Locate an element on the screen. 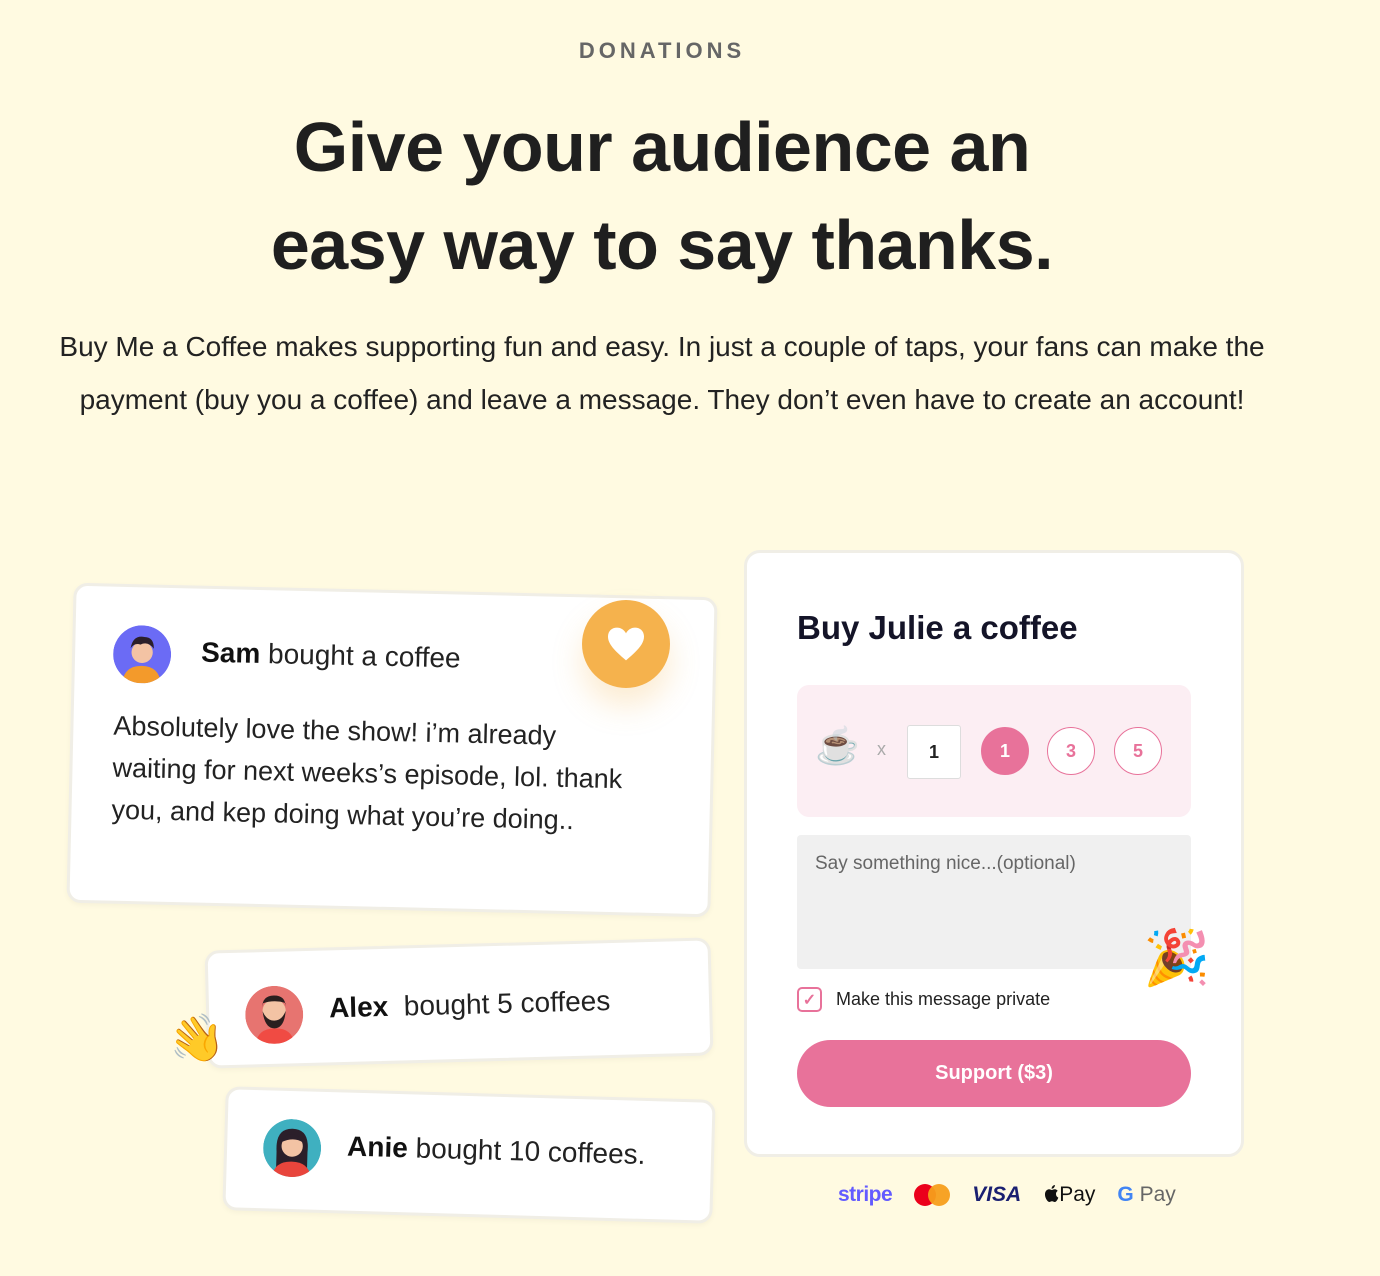  supporter-card-anie: Anie bought 10 coffees. is located at coordinates (469, 1155).